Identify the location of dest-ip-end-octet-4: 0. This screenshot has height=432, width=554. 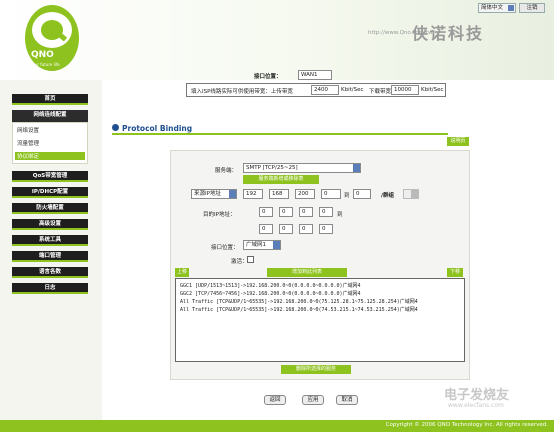
(326, 229).